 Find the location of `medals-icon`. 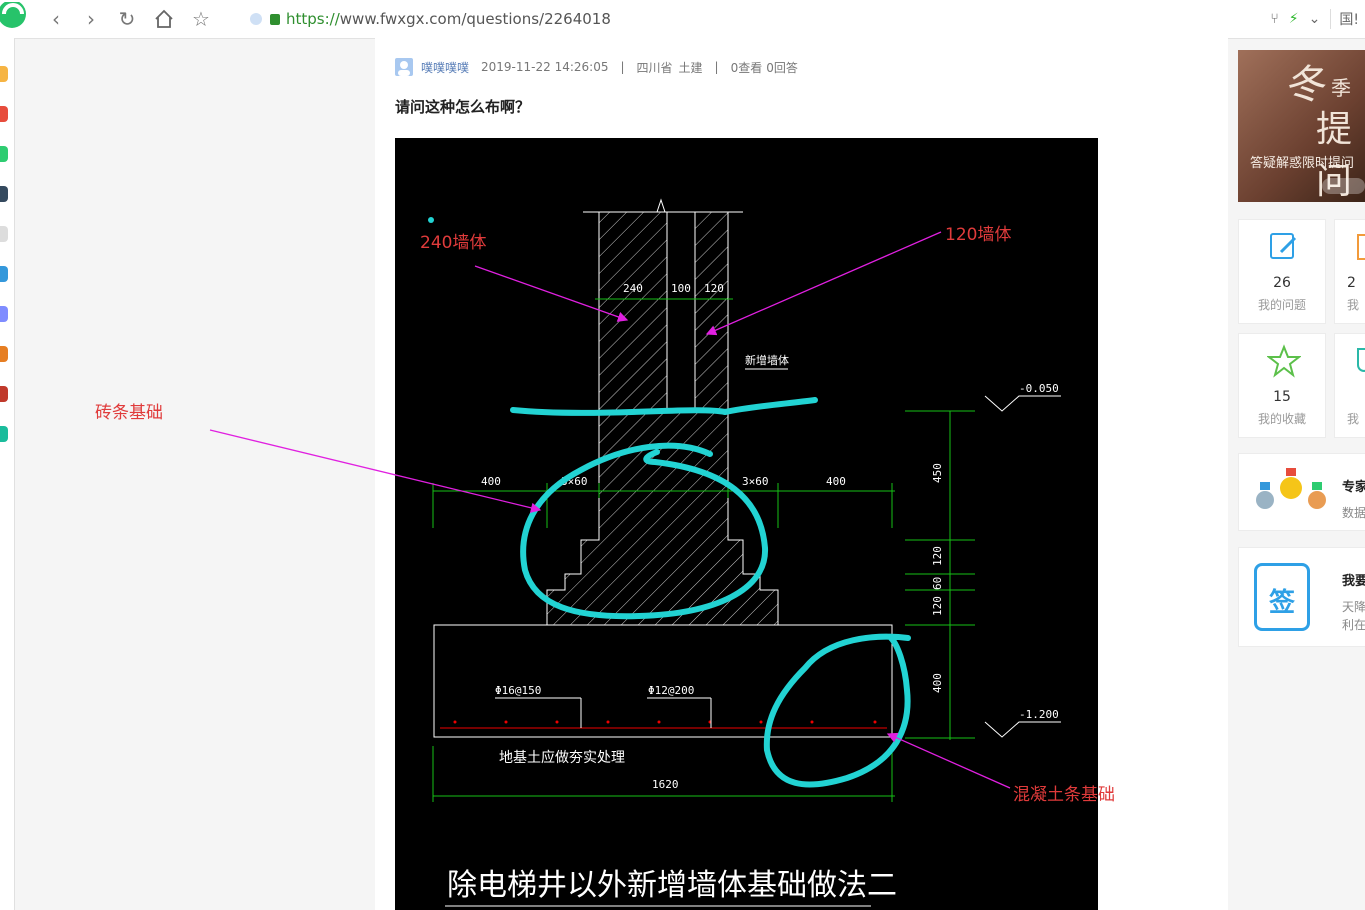

medals-icon is located at coordinates (1291, 488).